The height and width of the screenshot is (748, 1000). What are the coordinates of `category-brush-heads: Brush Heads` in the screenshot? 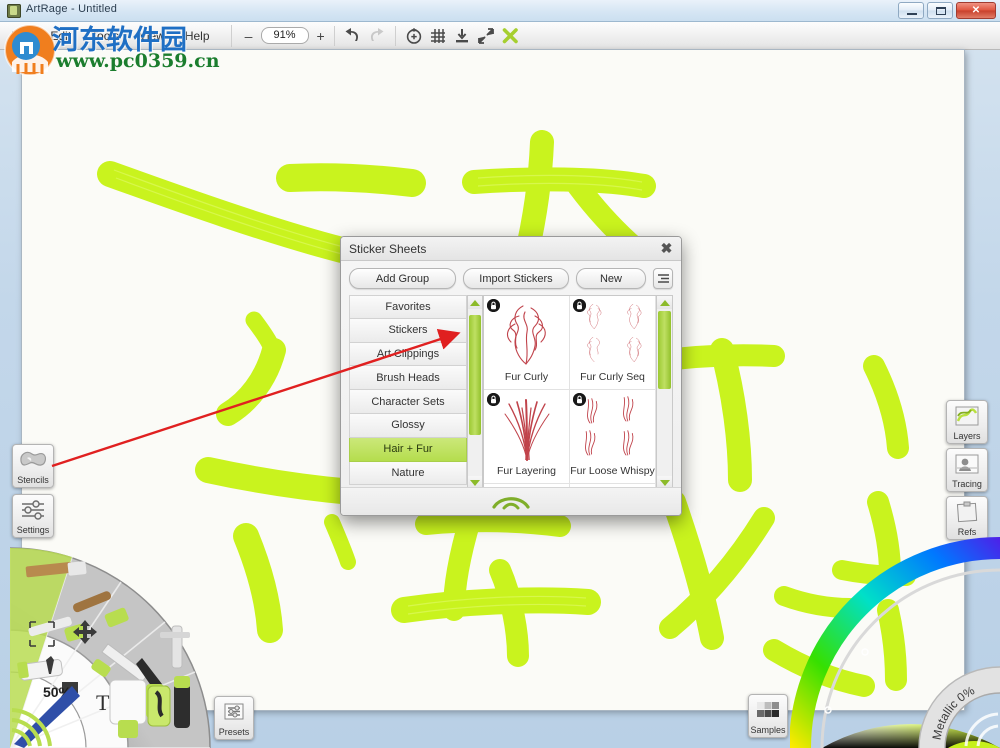 It's located at (408, 378).